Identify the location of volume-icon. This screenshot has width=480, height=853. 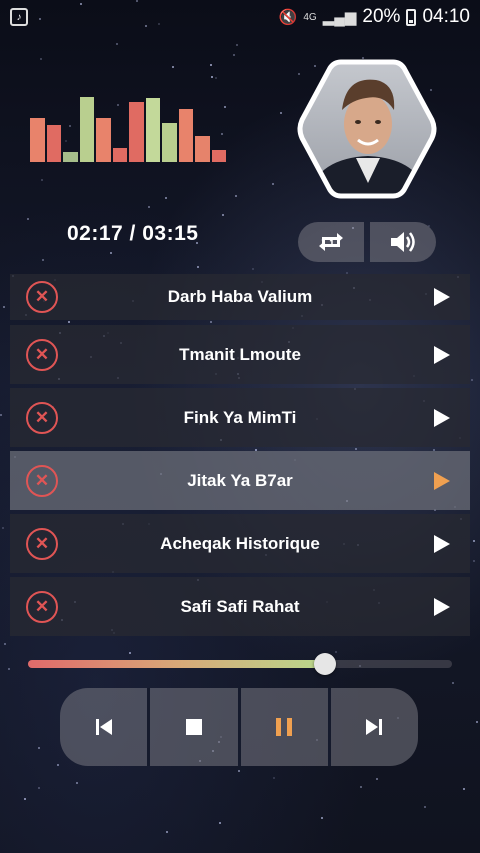
(403, 242).